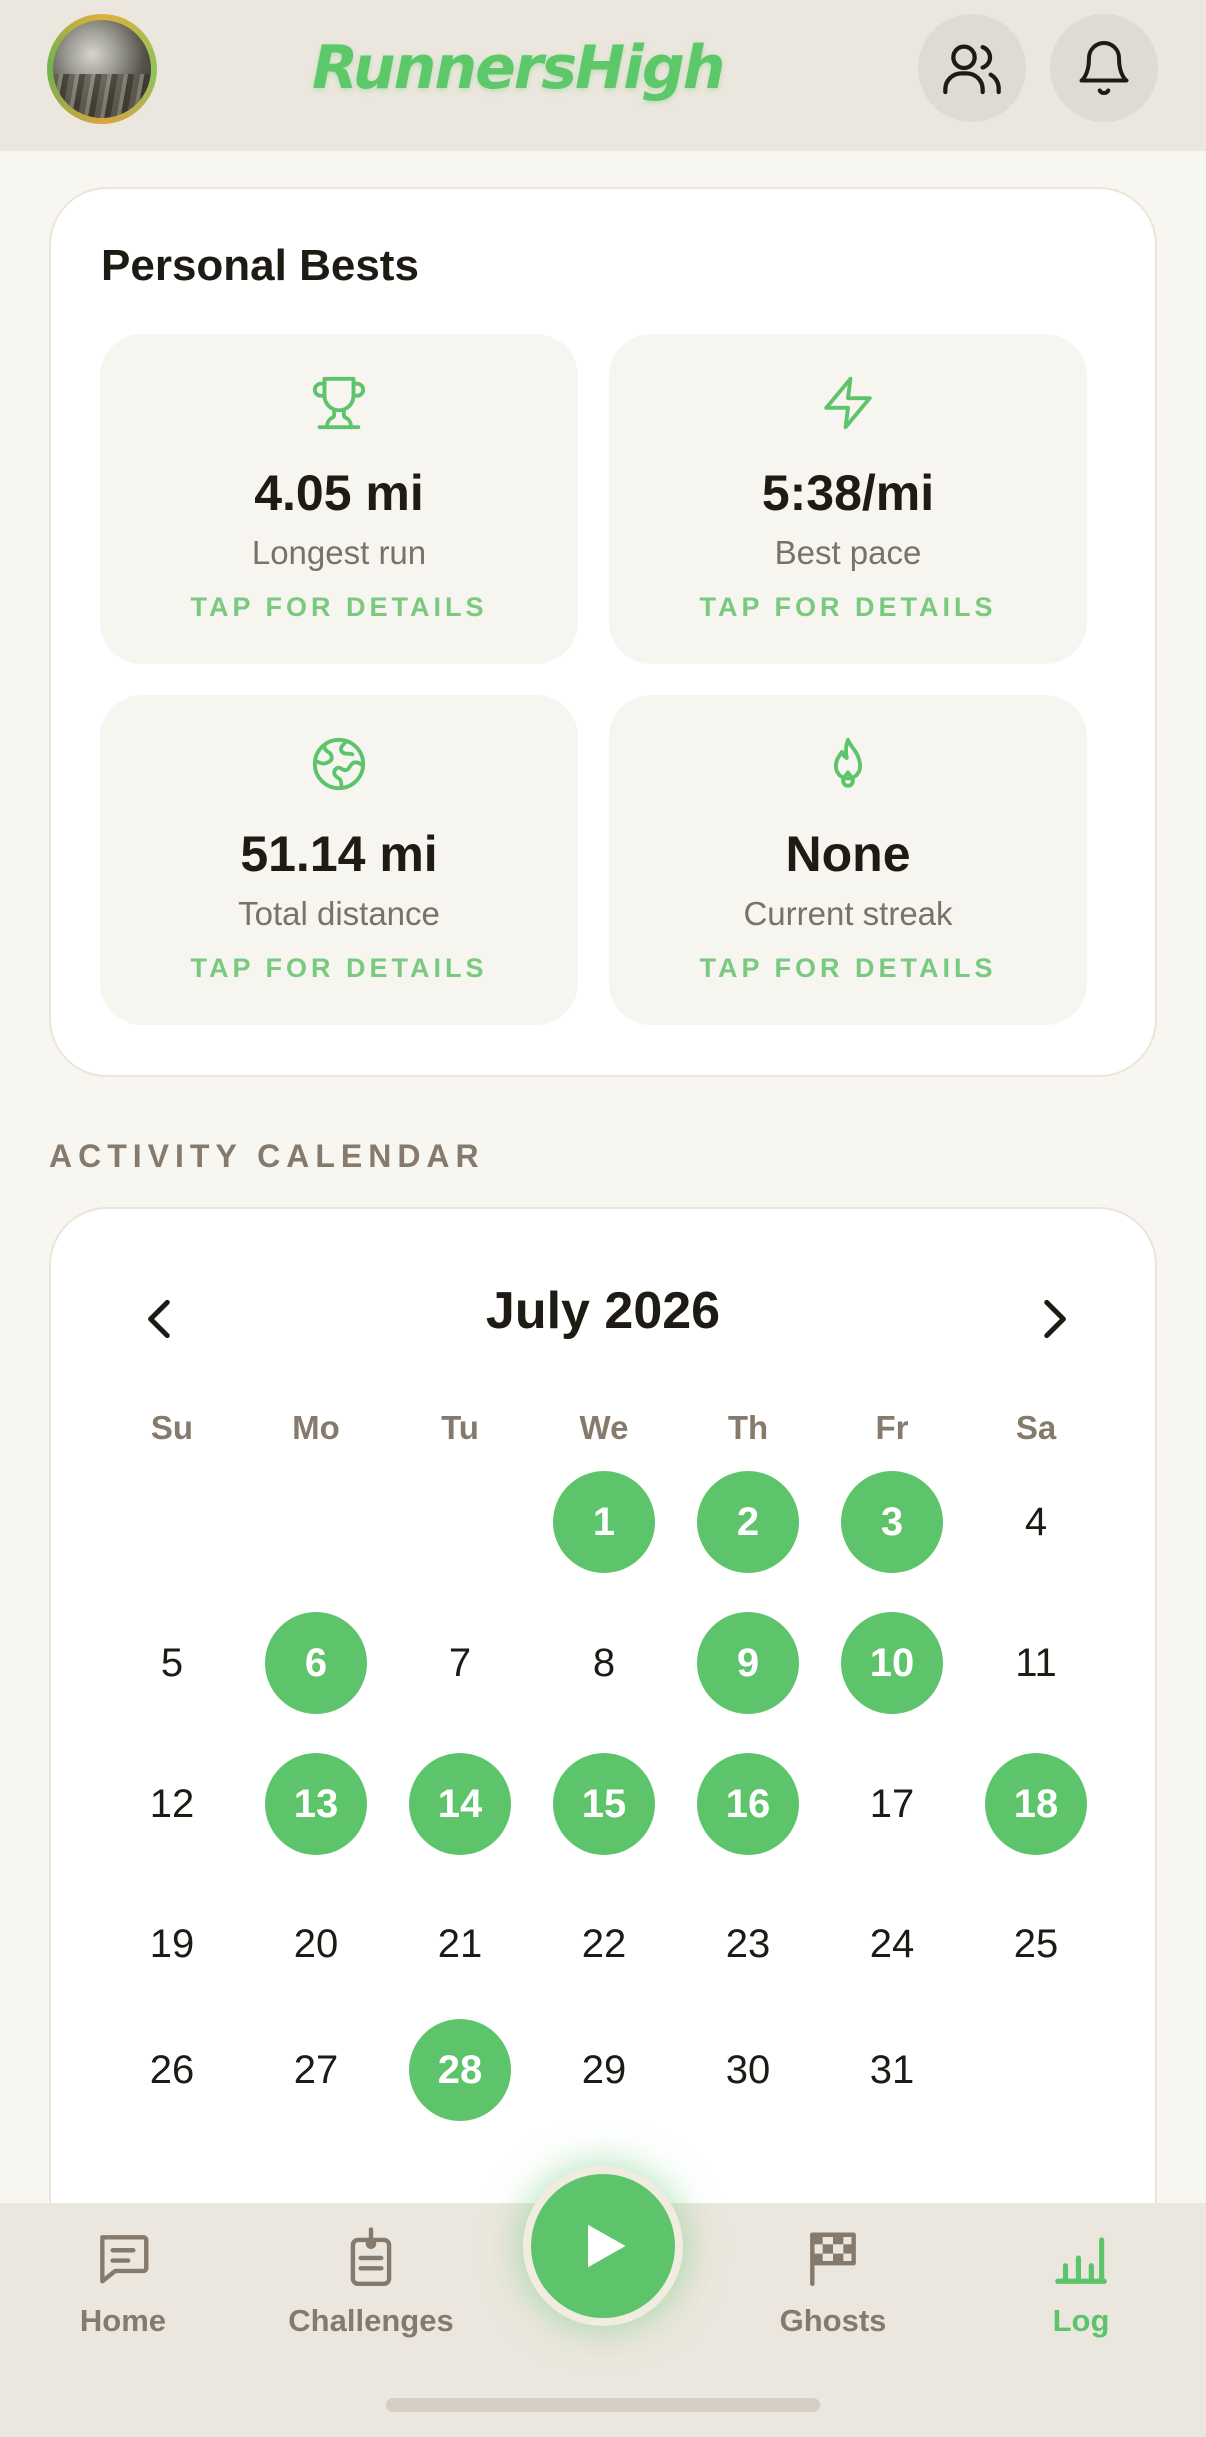 The height and width of the screenshot is (2437, 1206). I want to click on calendar-day: 19, so click(172, 1944).